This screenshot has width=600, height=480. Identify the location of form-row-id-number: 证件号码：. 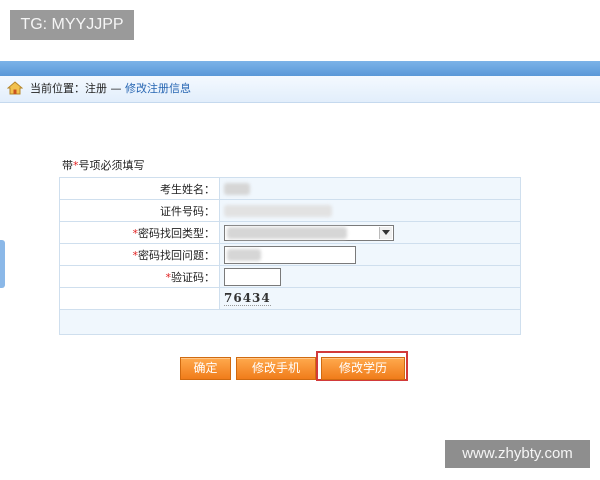
(290, 210).